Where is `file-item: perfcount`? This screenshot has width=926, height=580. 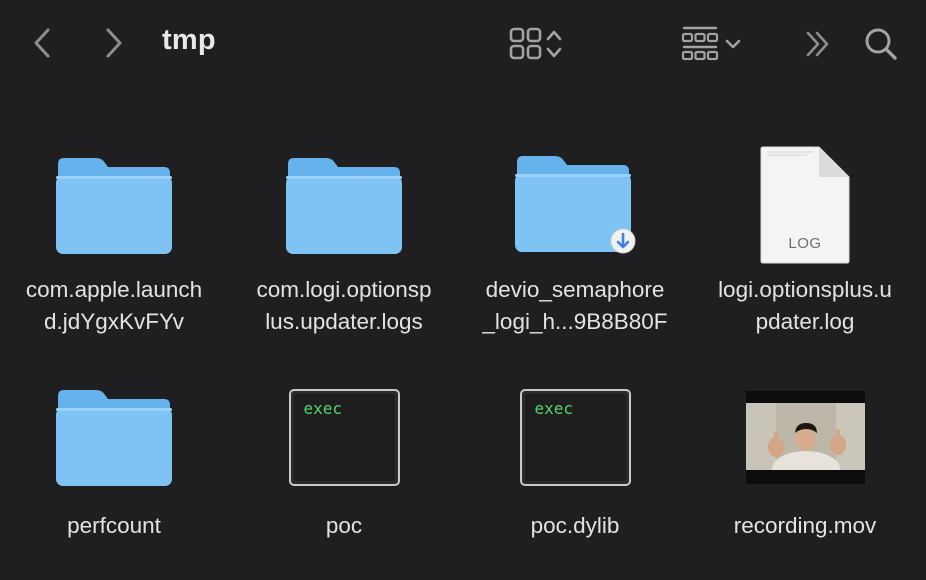
file-item: perfcount is located at coordinates (114, 457).